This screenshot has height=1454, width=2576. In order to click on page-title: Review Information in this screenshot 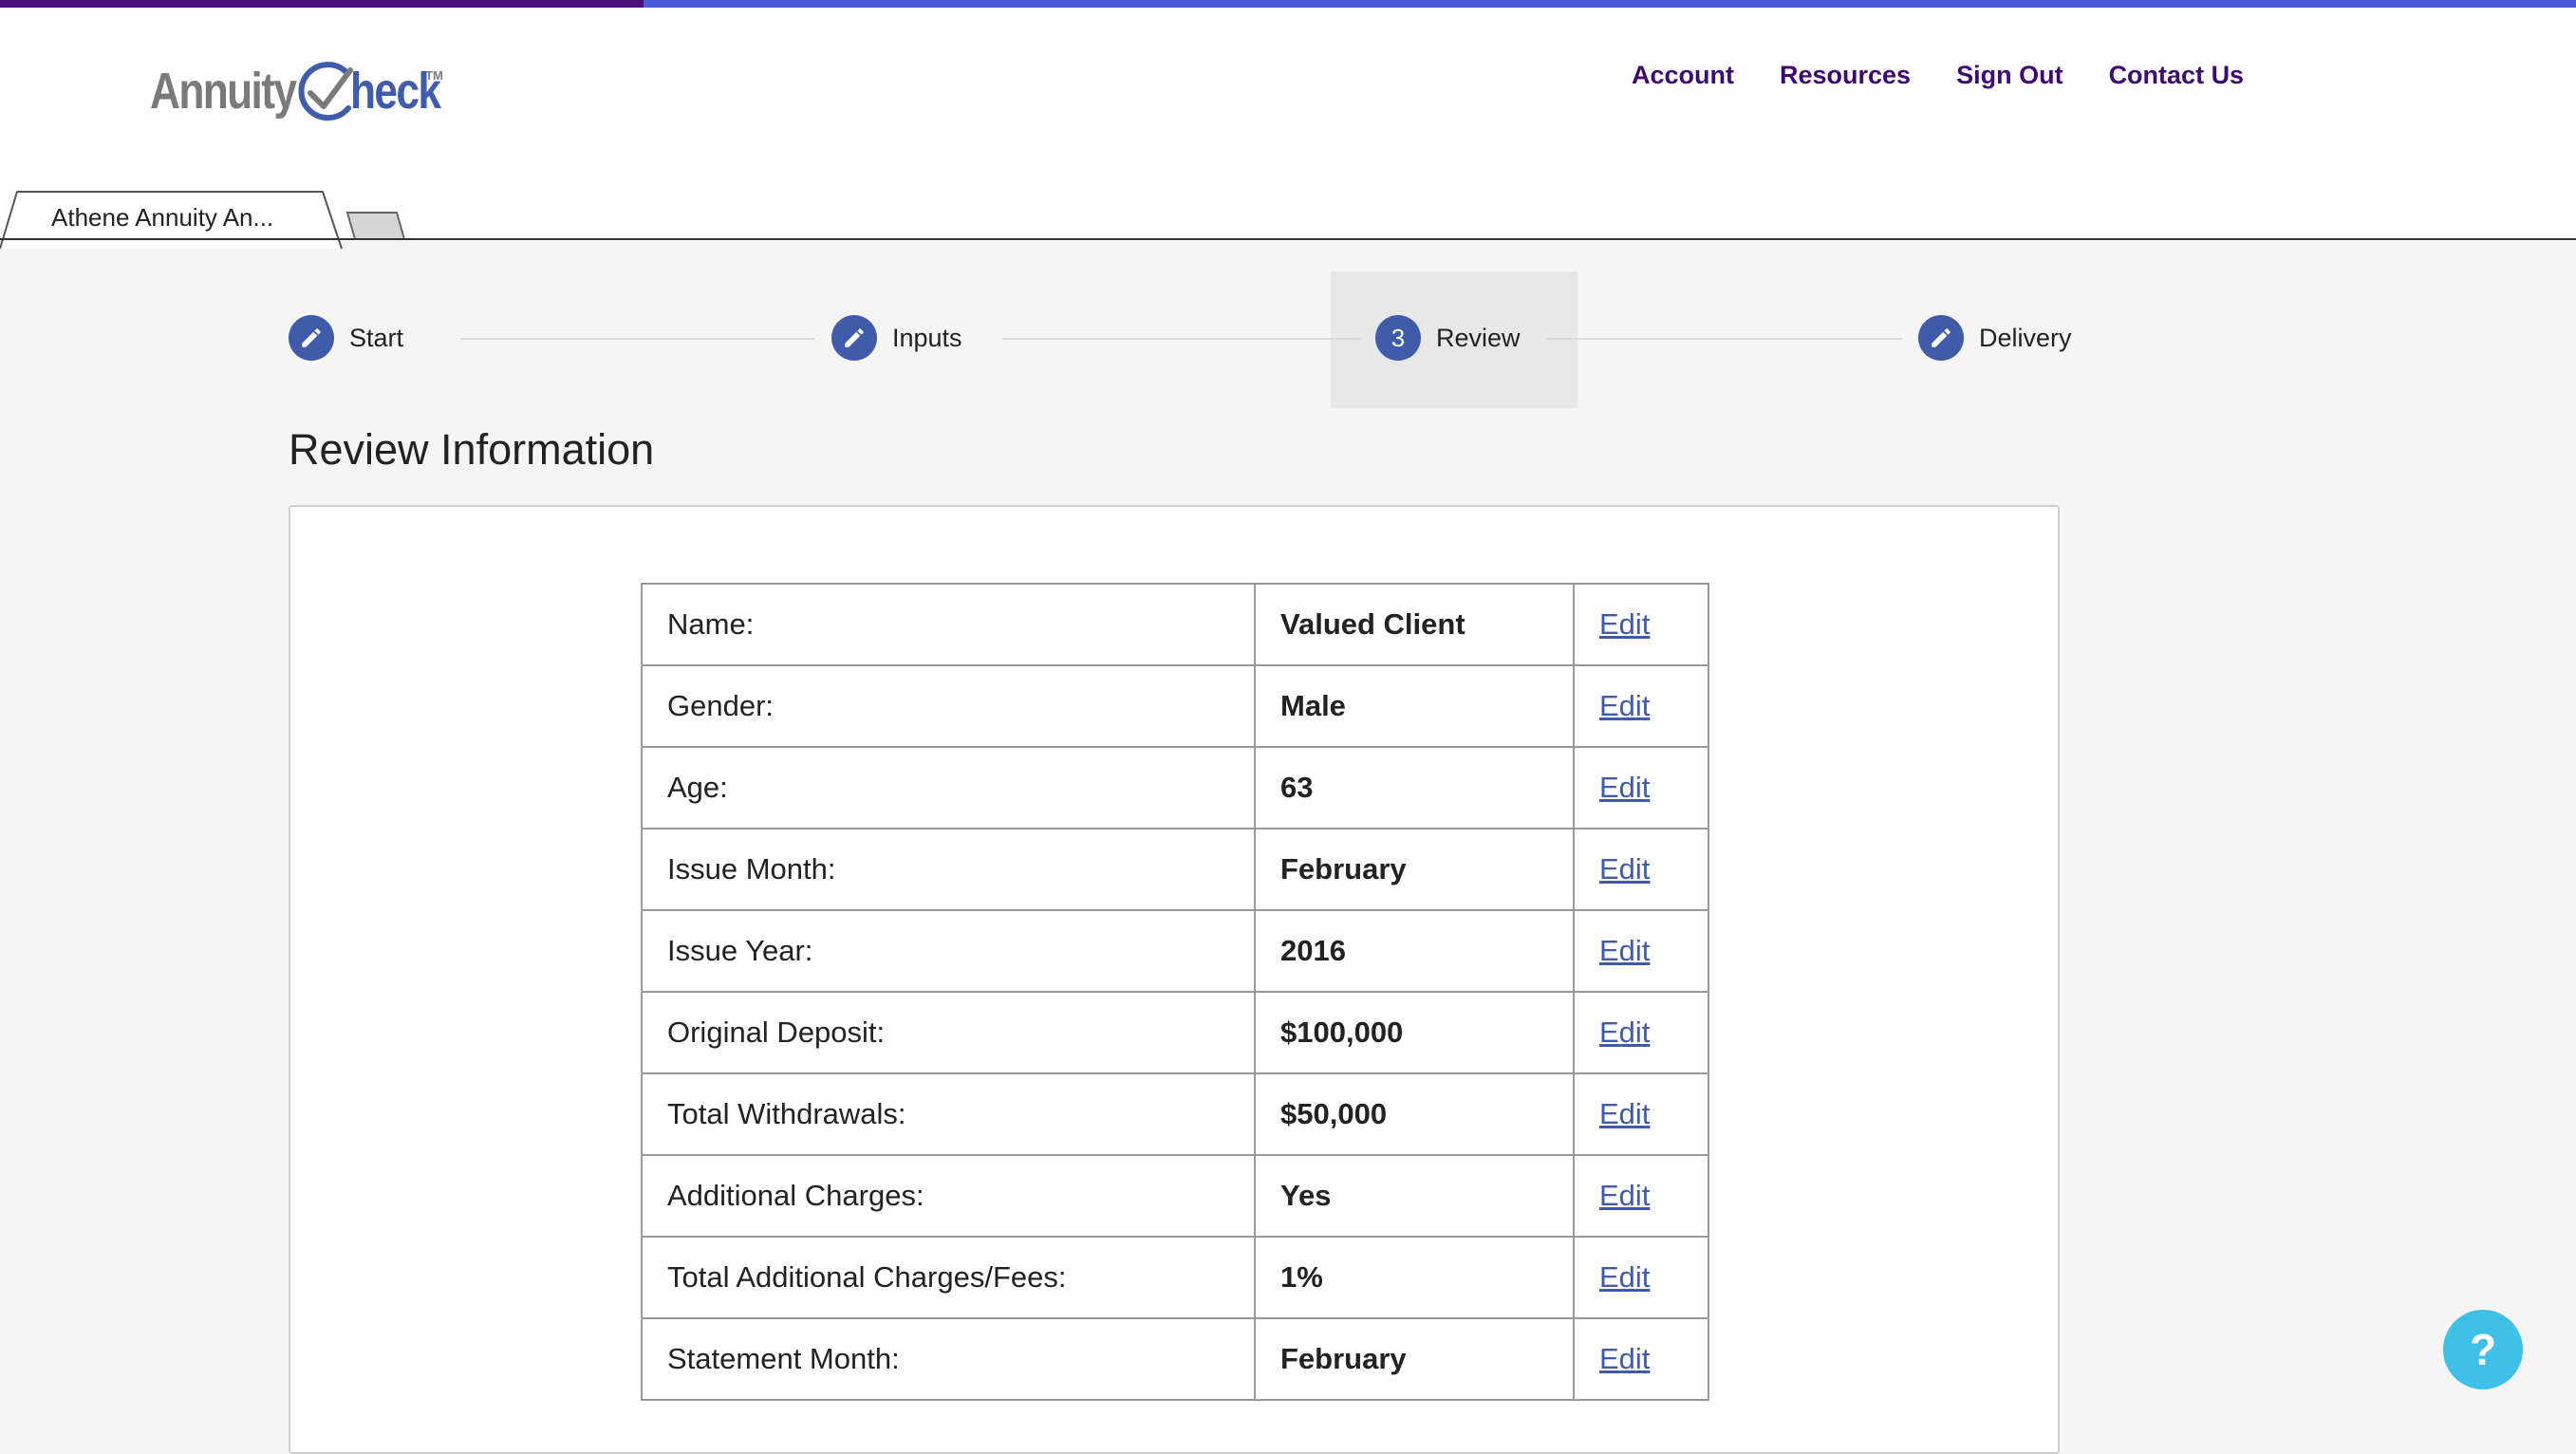, I will do `click(472, 449)`.